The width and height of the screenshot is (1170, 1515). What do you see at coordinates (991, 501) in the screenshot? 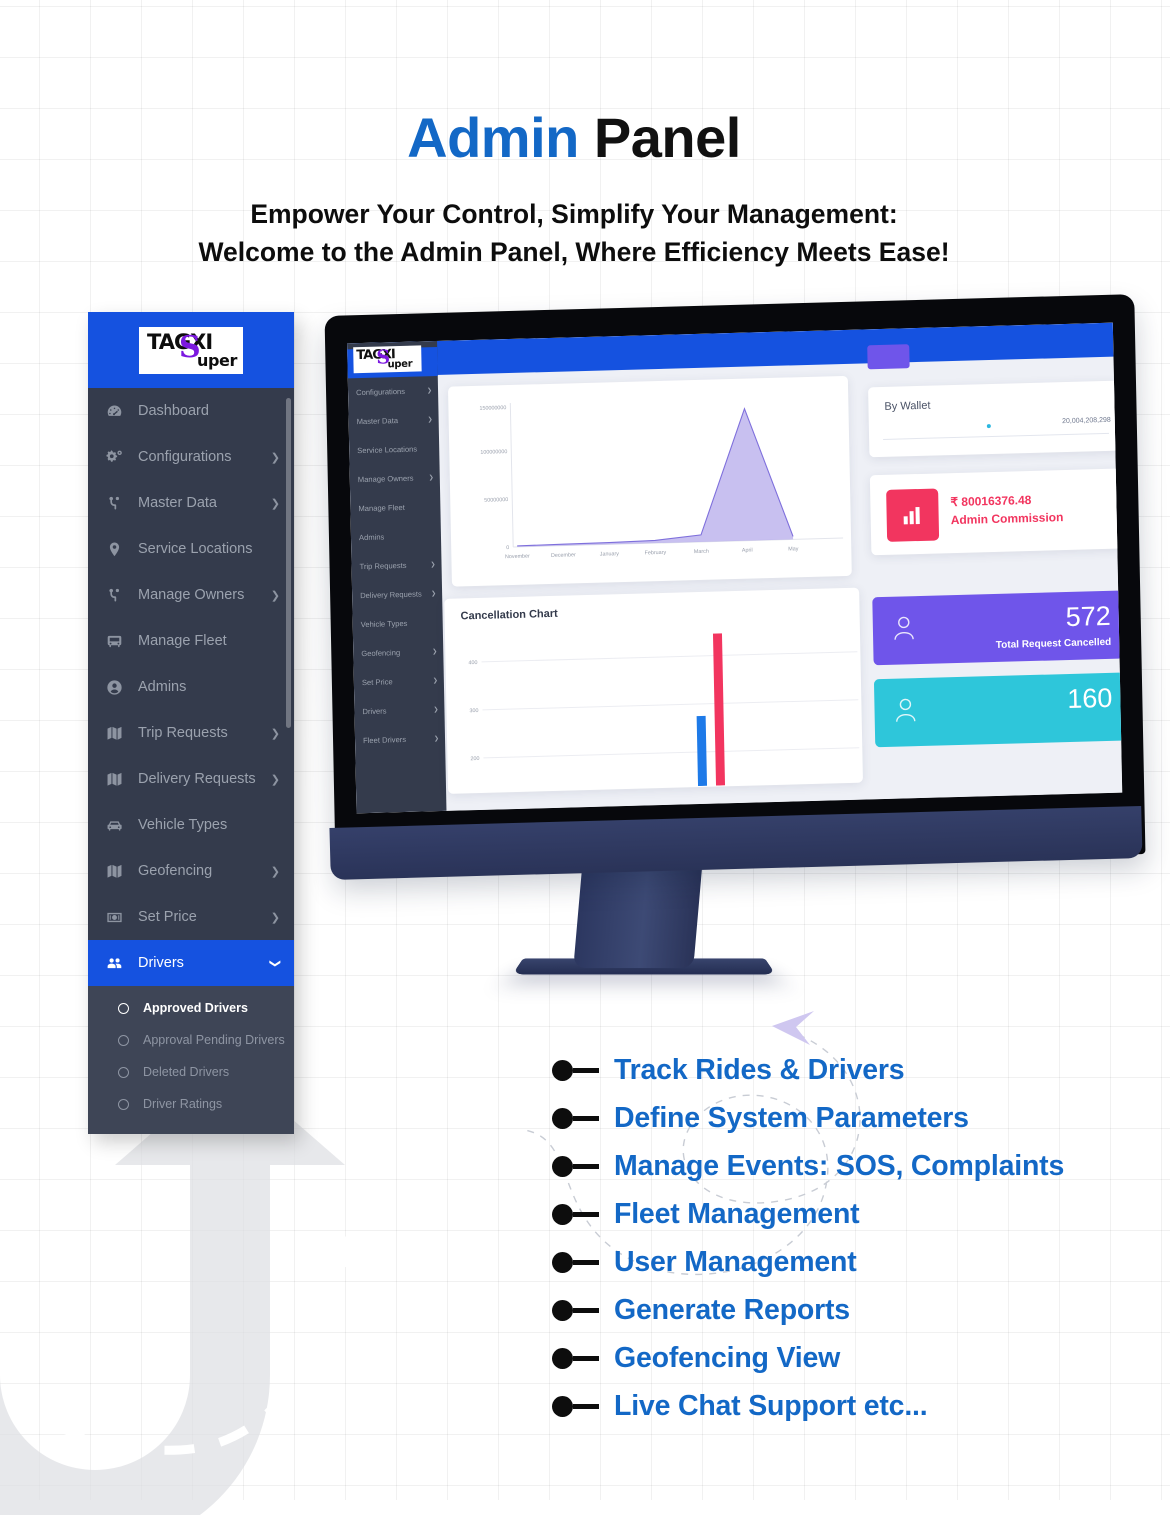
I see `admin-commission-amount: ₹ 80016376.48` at bounding box center [991, 501].